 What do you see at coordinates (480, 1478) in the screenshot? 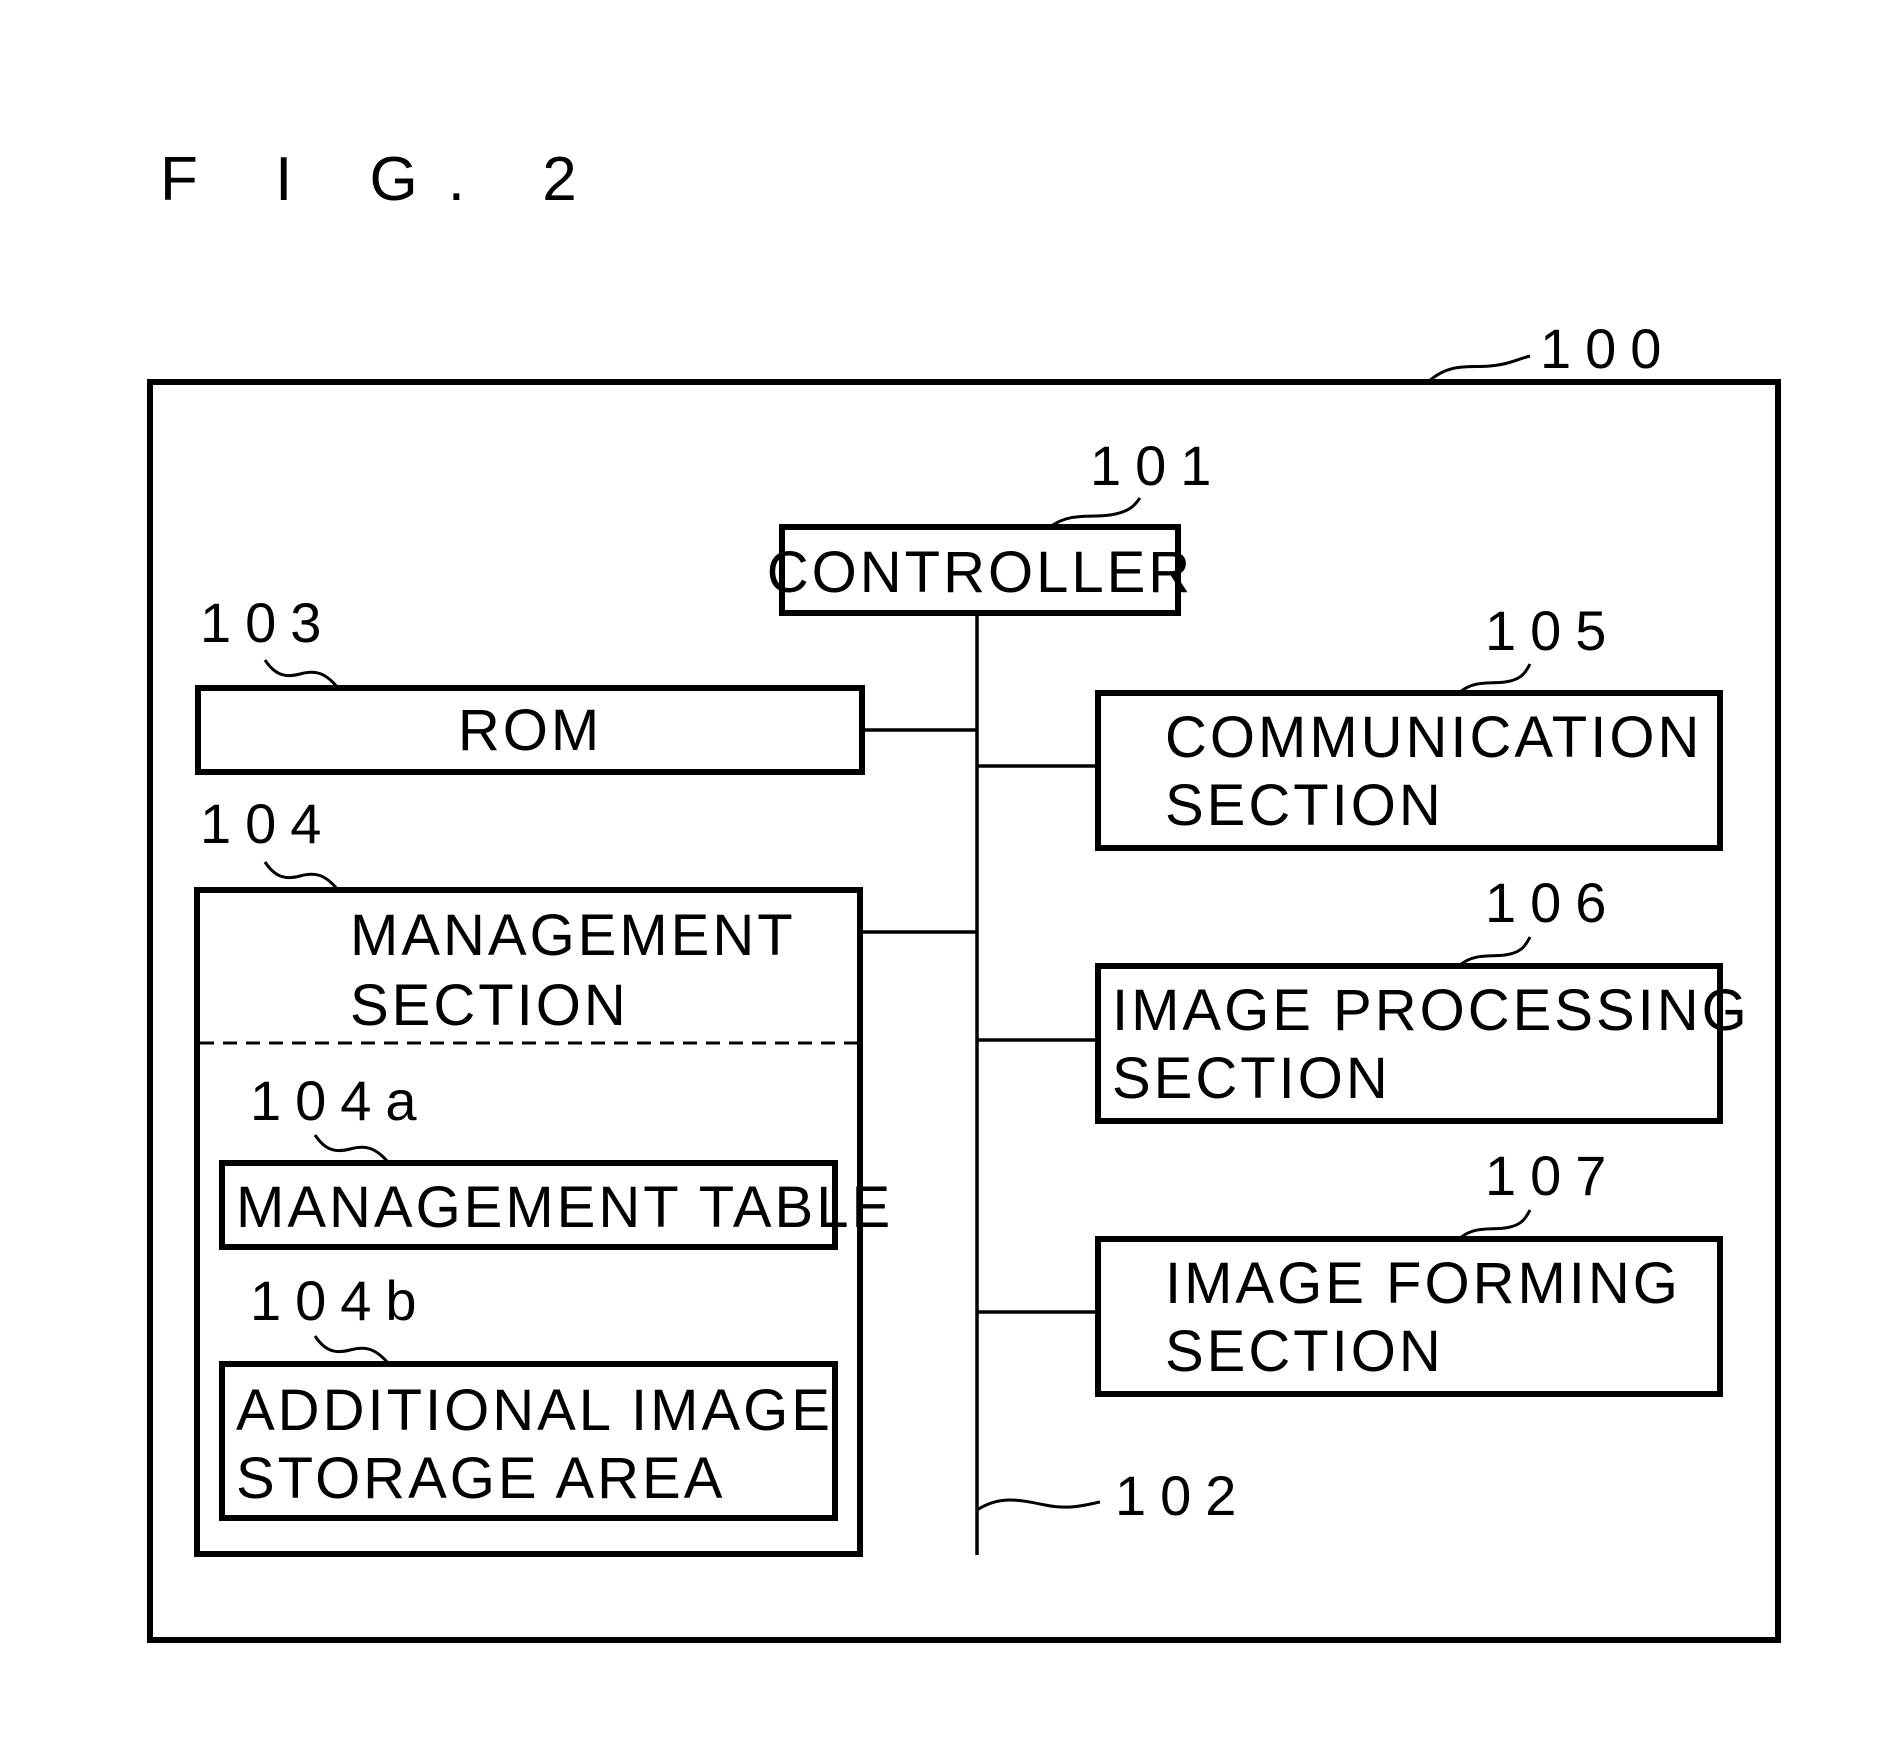
I see `additional-image-storage-label-line-2: STORAGE AREA` at bounding box center [480, 1478].